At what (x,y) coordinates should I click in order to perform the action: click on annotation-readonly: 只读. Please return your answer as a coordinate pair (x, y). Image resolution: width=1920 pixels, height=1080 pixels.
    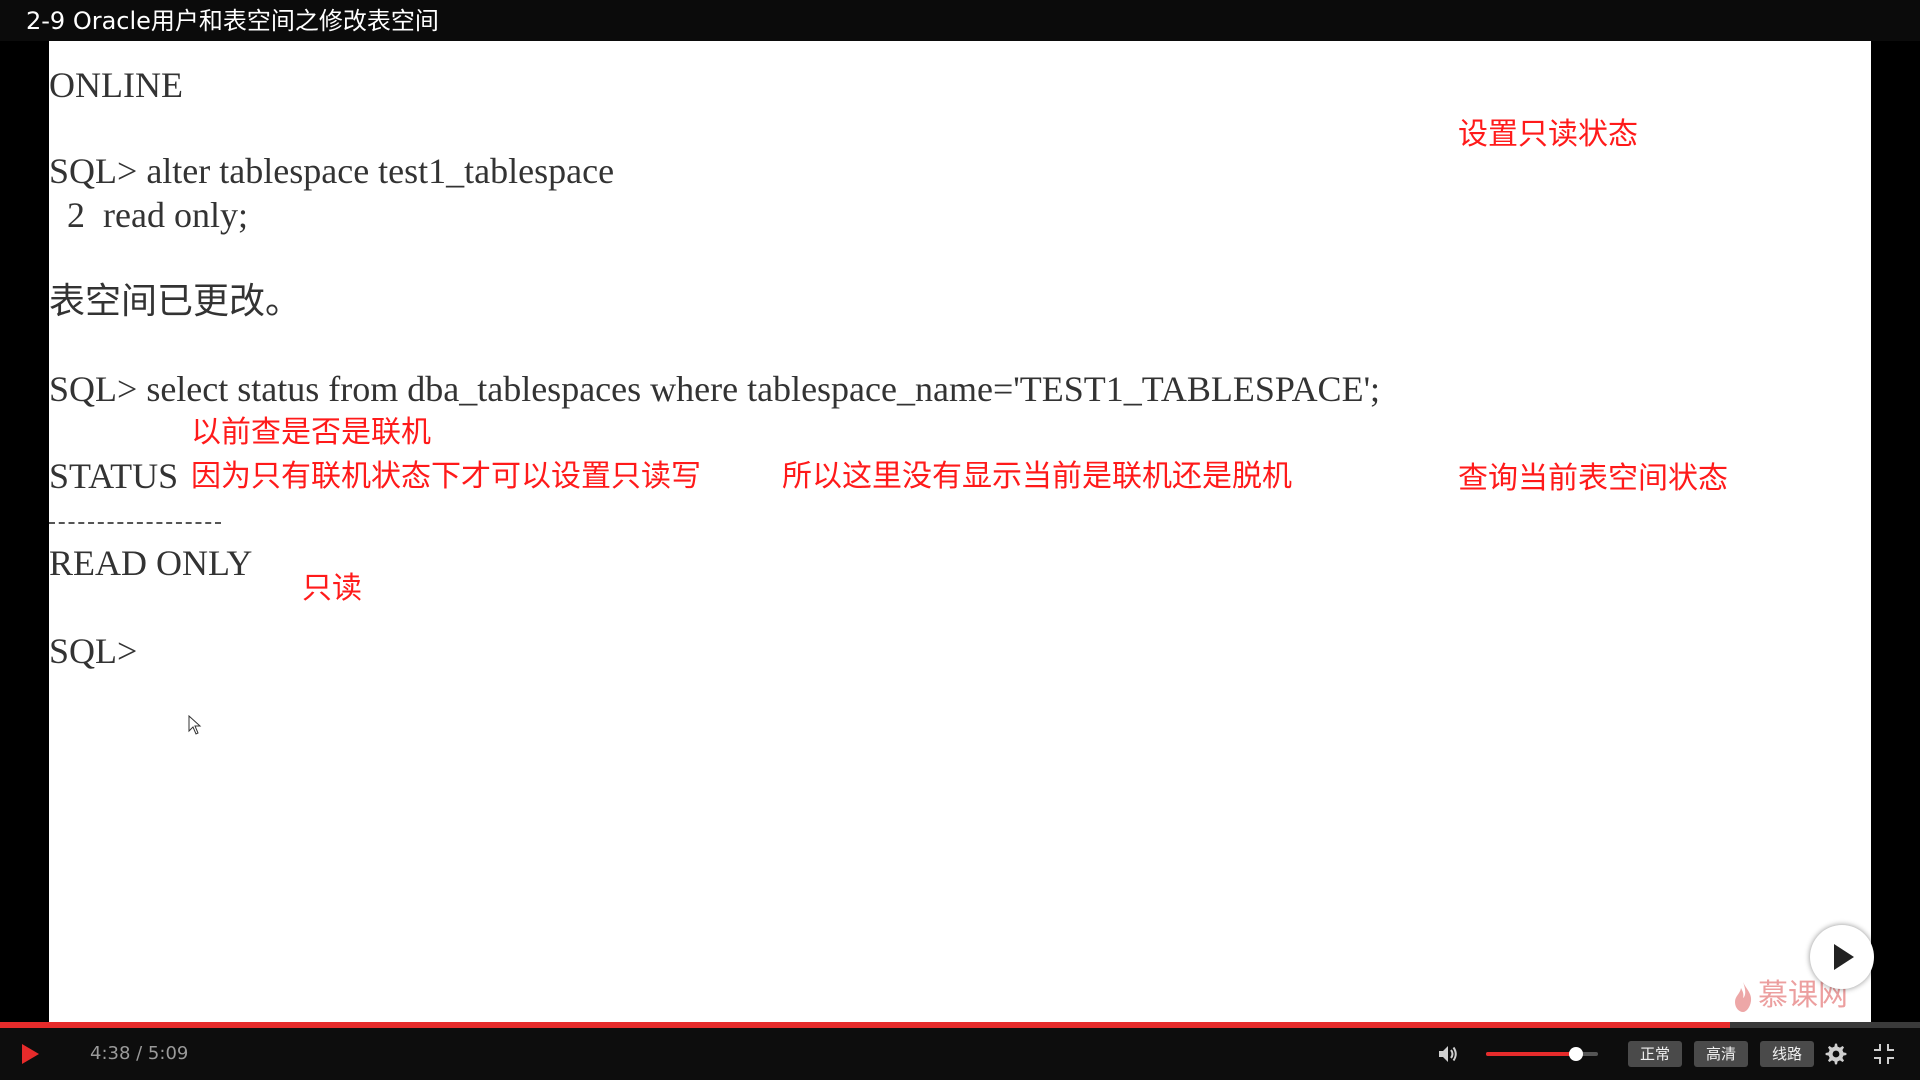
    Looking at the image, I should click on (332, 588).